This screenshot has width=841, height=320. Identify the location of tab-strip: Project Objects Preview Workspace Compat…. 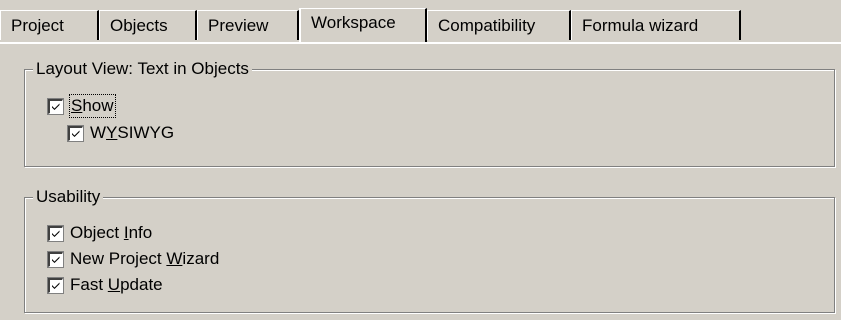
(420, 25).